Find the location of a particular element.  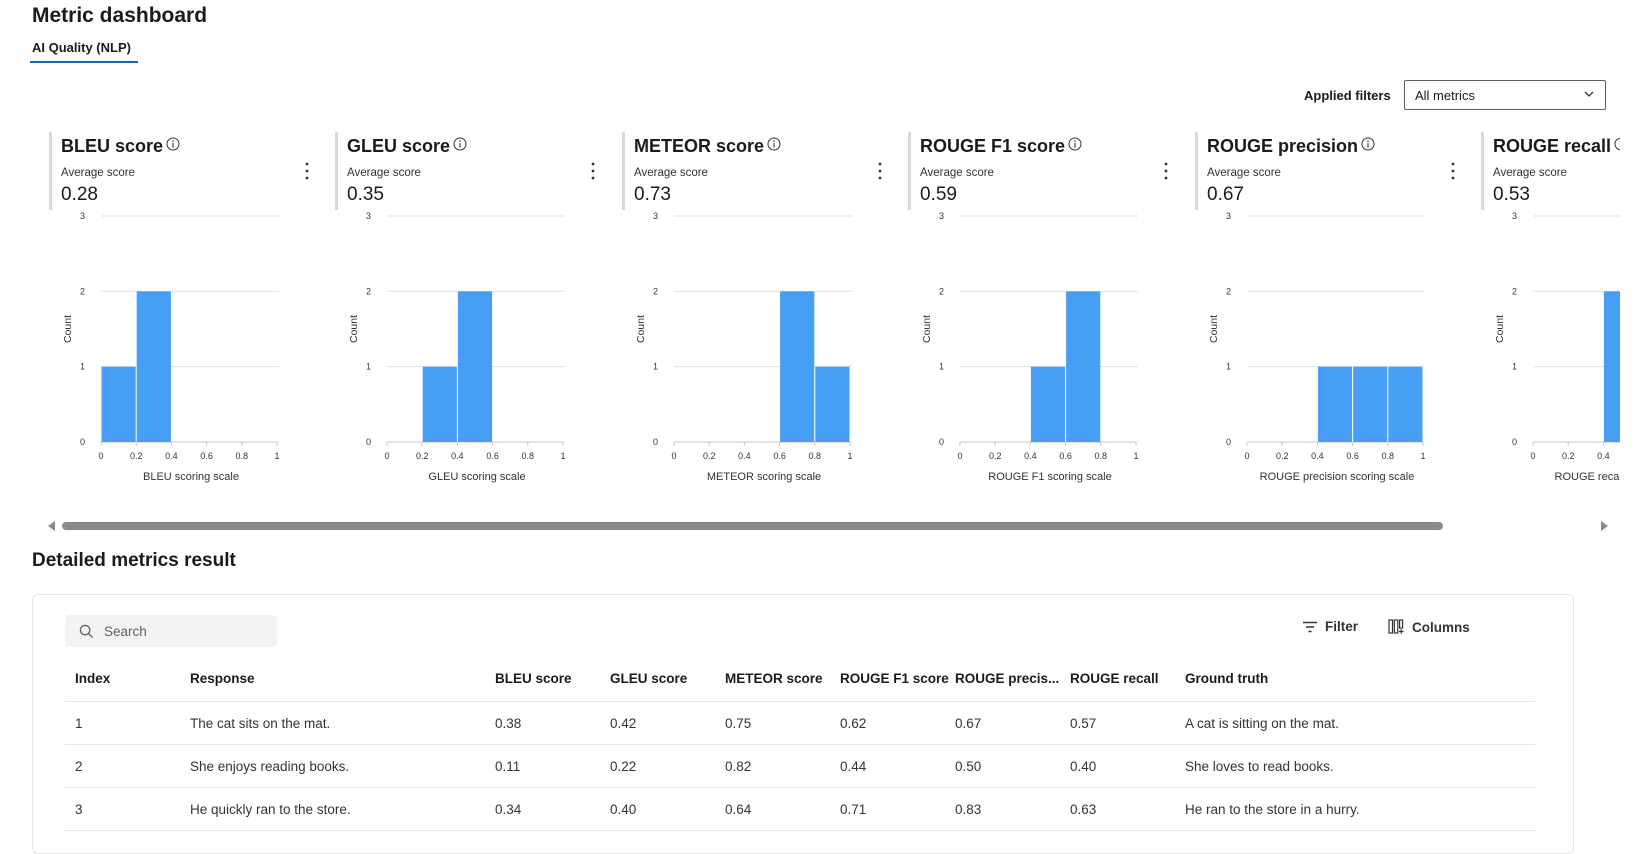

metric-card-title: ROUGE precision is located at coordinates (1291, 146).